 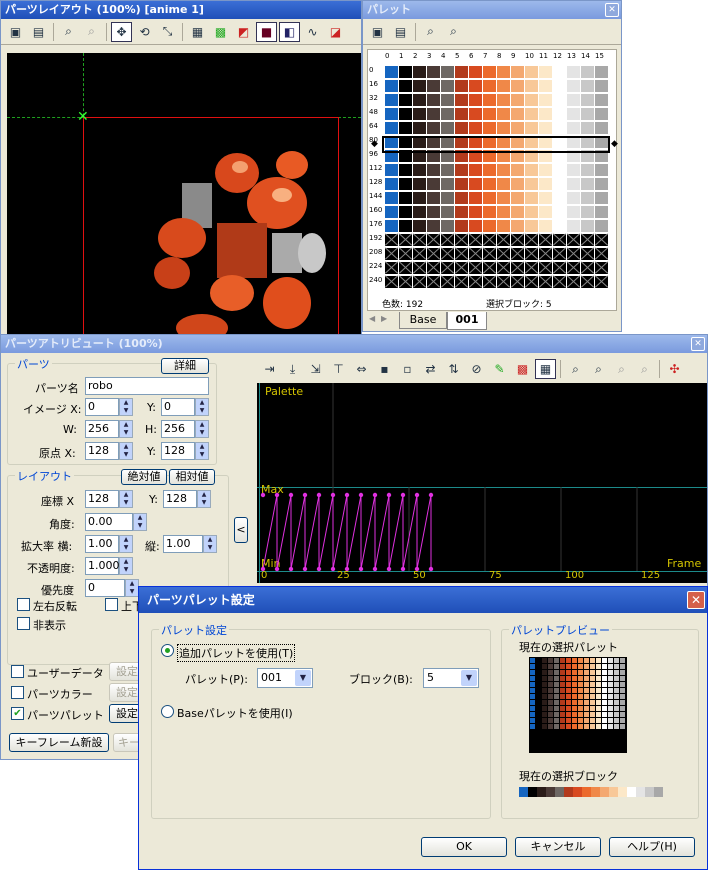 What do you see at coordinates (289, 31) in the screenshot?
I see `layer-icon: ◧` at bounding box center [289, 31].